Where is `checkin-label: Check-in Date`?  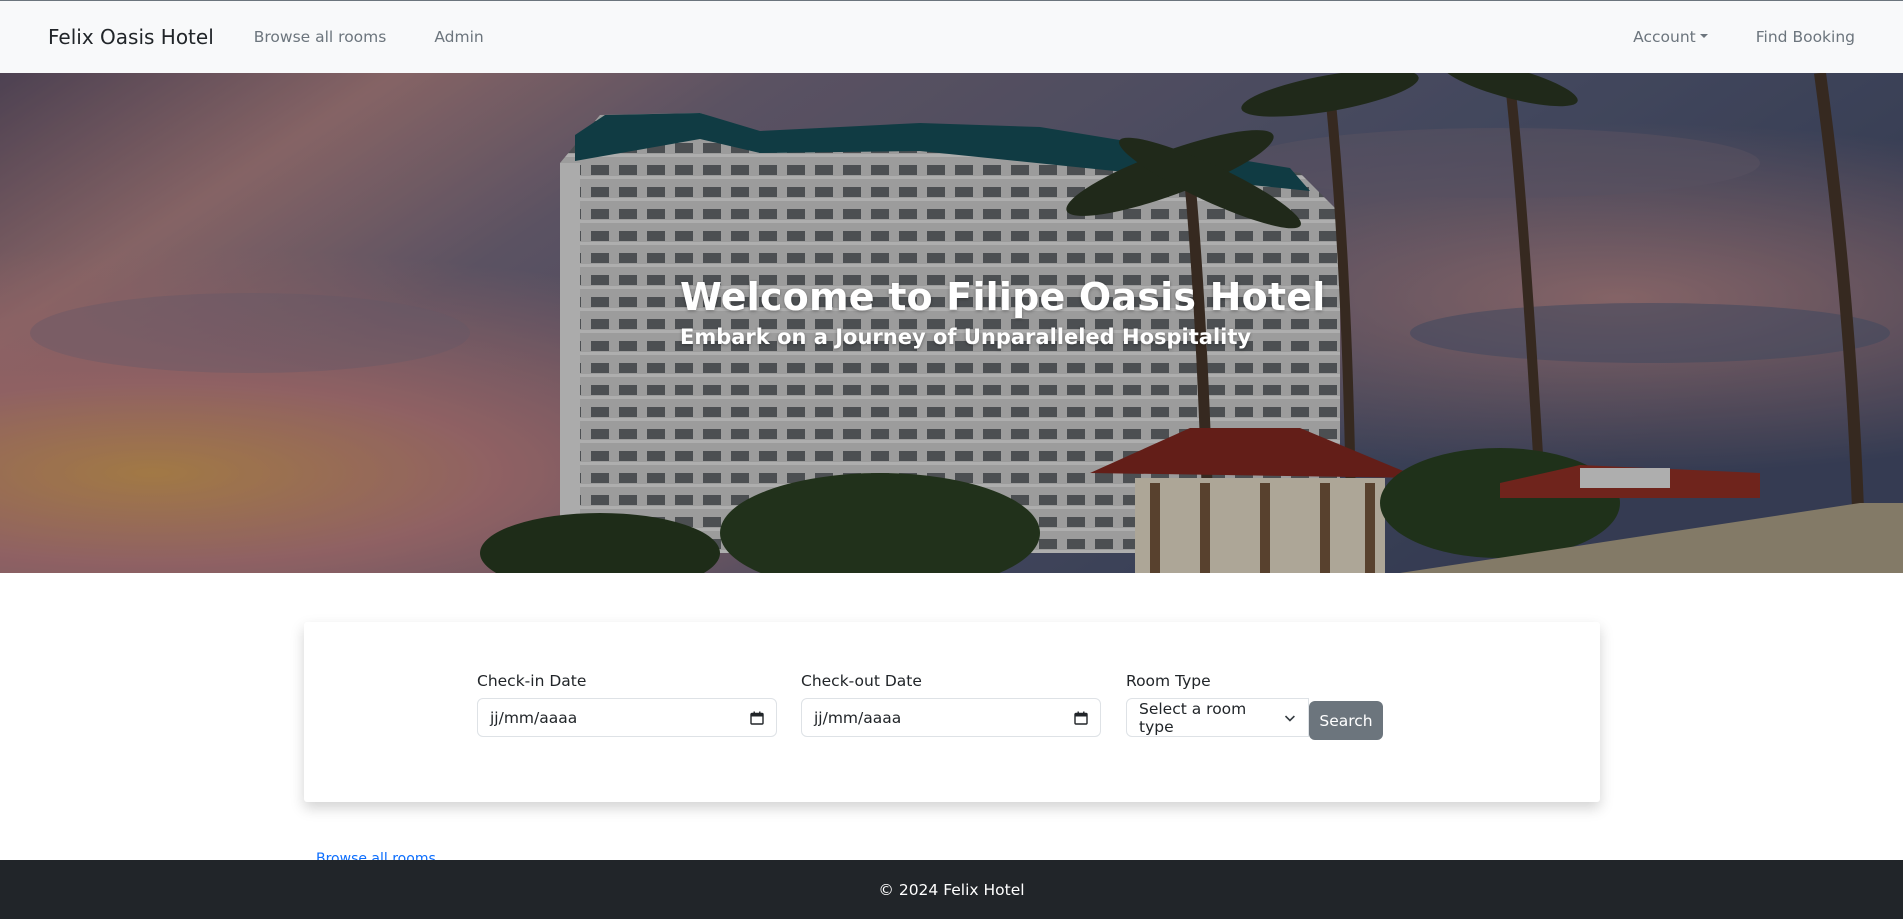
checkin-label: Check-in Date is located at coordinates (532, 681).